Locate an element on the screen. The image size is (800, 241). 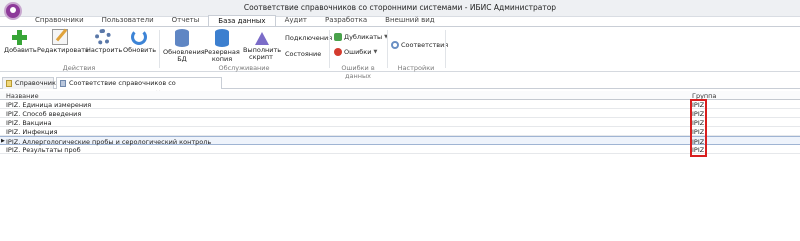
backup-button: Резервная копия is located at coordinates (222, 46).